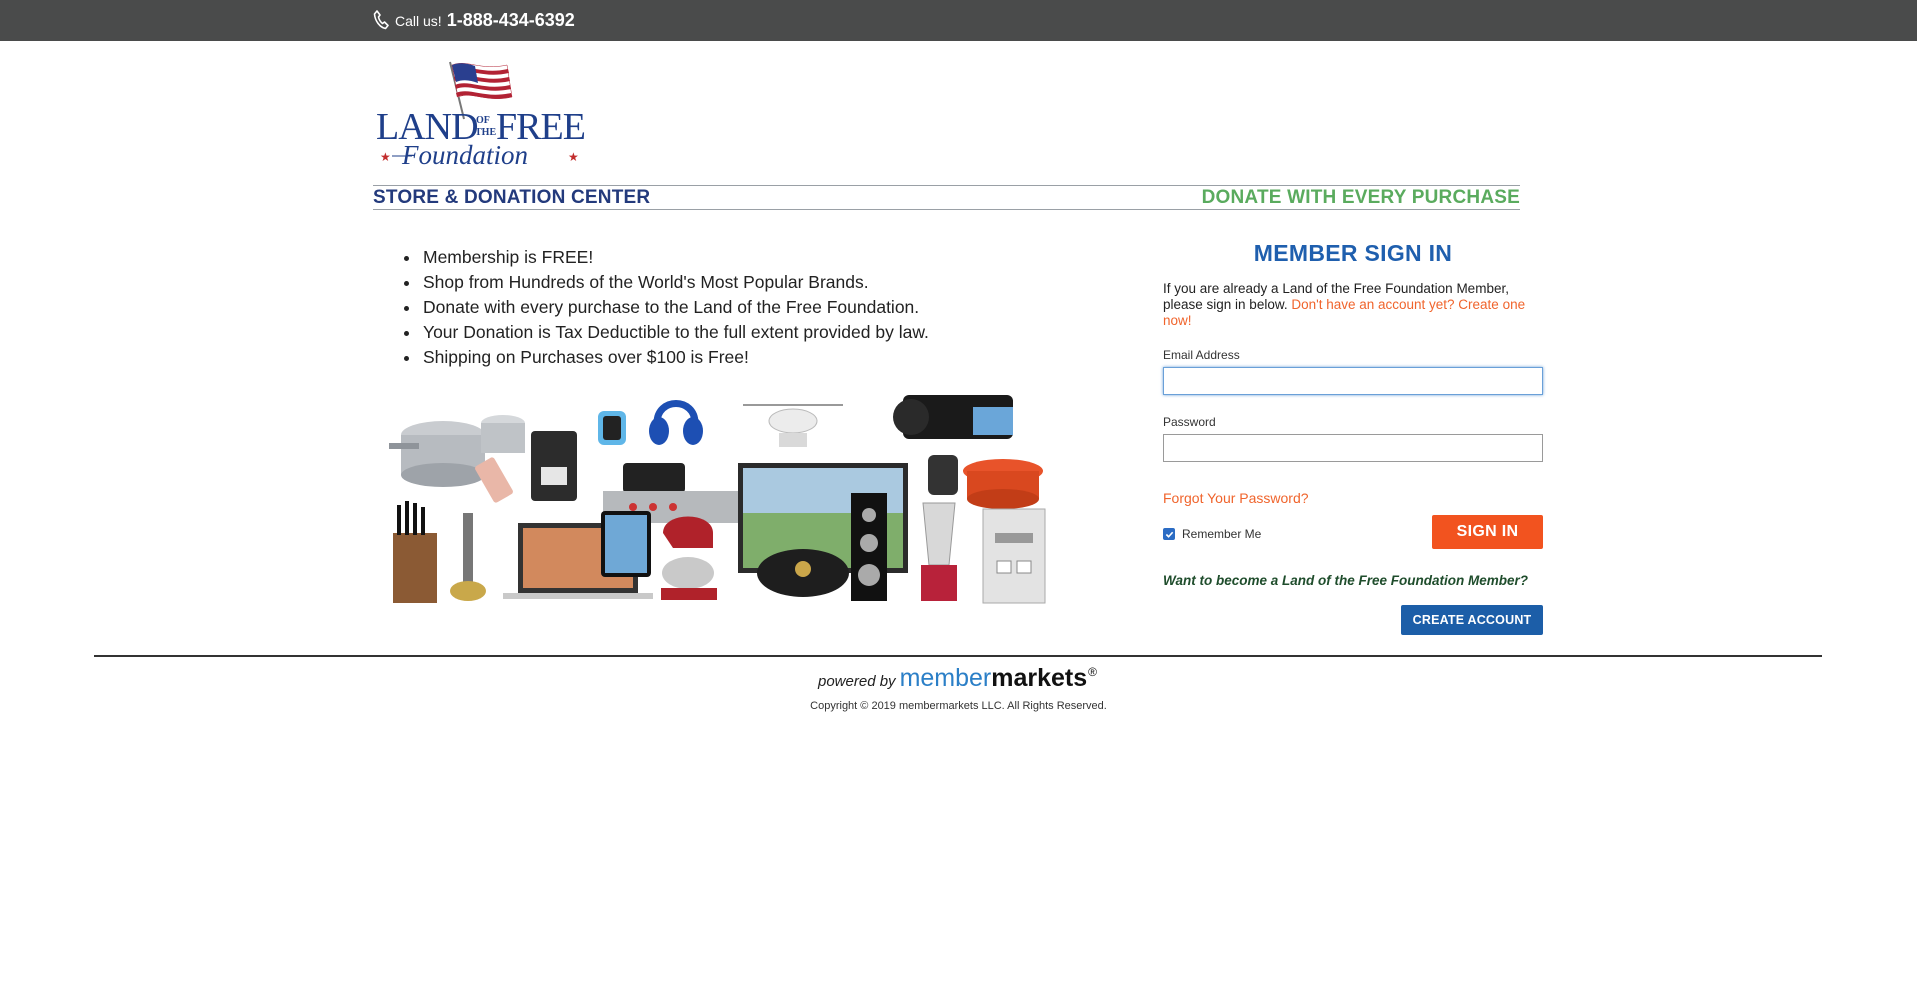 The height and width of the screenshot is (999, 1917). Describe the element at coordinates (1353, 448) in the screenshot. I see `password-field` at that location.